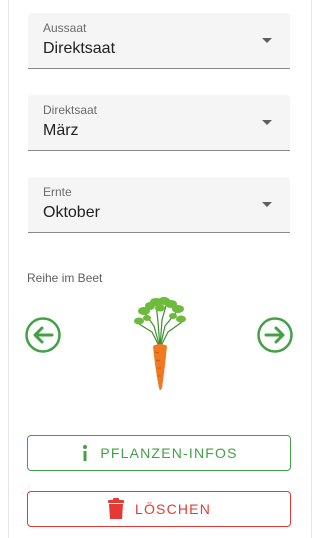 The height and width of the screenshot is (538, 320). Describe the element at coordinates (160, 346) in the screenshot. I see `carrot-icon` at that location.